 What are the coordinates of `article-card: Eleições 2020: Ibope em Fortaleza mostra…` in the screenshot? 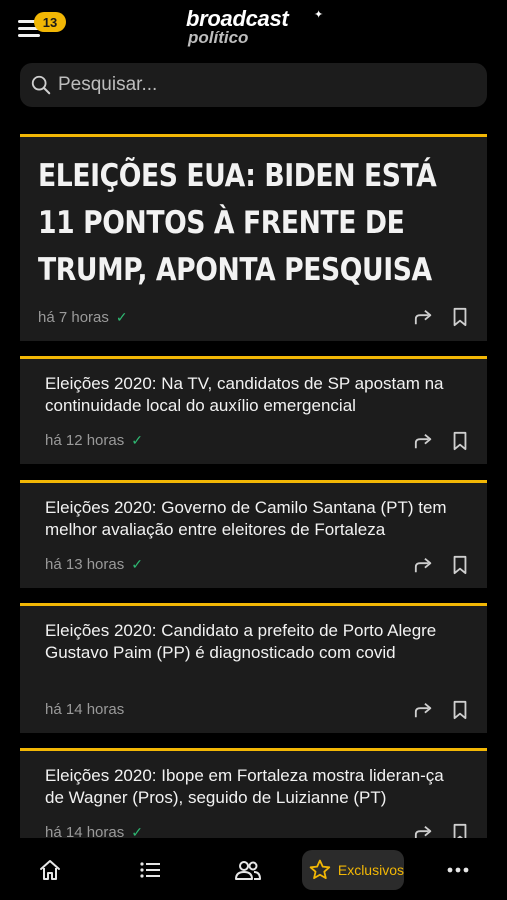 It's located at (253, 793).